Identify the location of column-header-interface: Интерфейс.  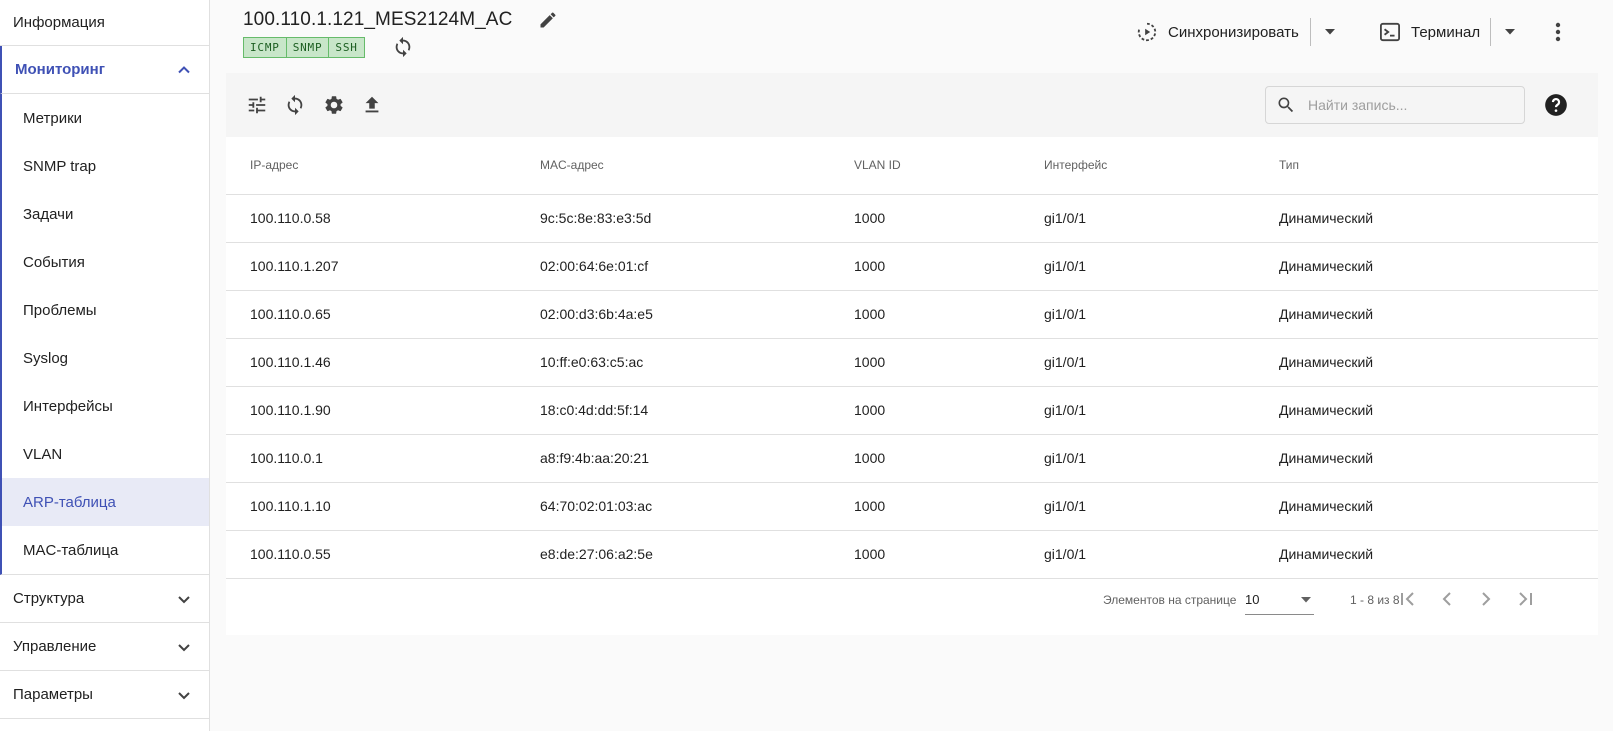
(1137, 166).